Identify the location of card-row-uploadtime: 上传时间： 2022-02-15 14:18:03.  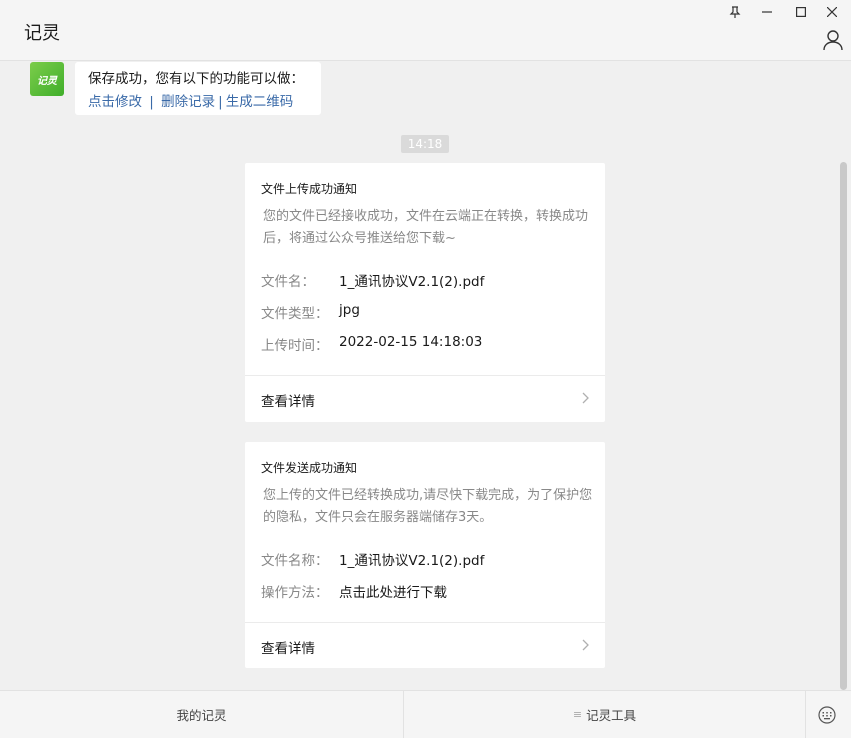
(371, 344).